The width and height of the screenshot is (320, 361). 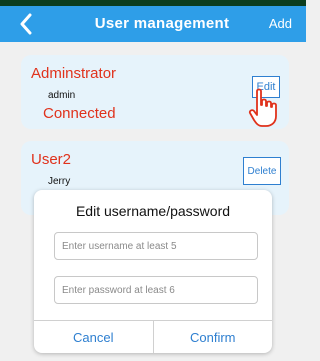 What do you see at coordinates (262, 107) in the screenshot?
I see `hand-pointer-icon` at bounding box center [262, 107].